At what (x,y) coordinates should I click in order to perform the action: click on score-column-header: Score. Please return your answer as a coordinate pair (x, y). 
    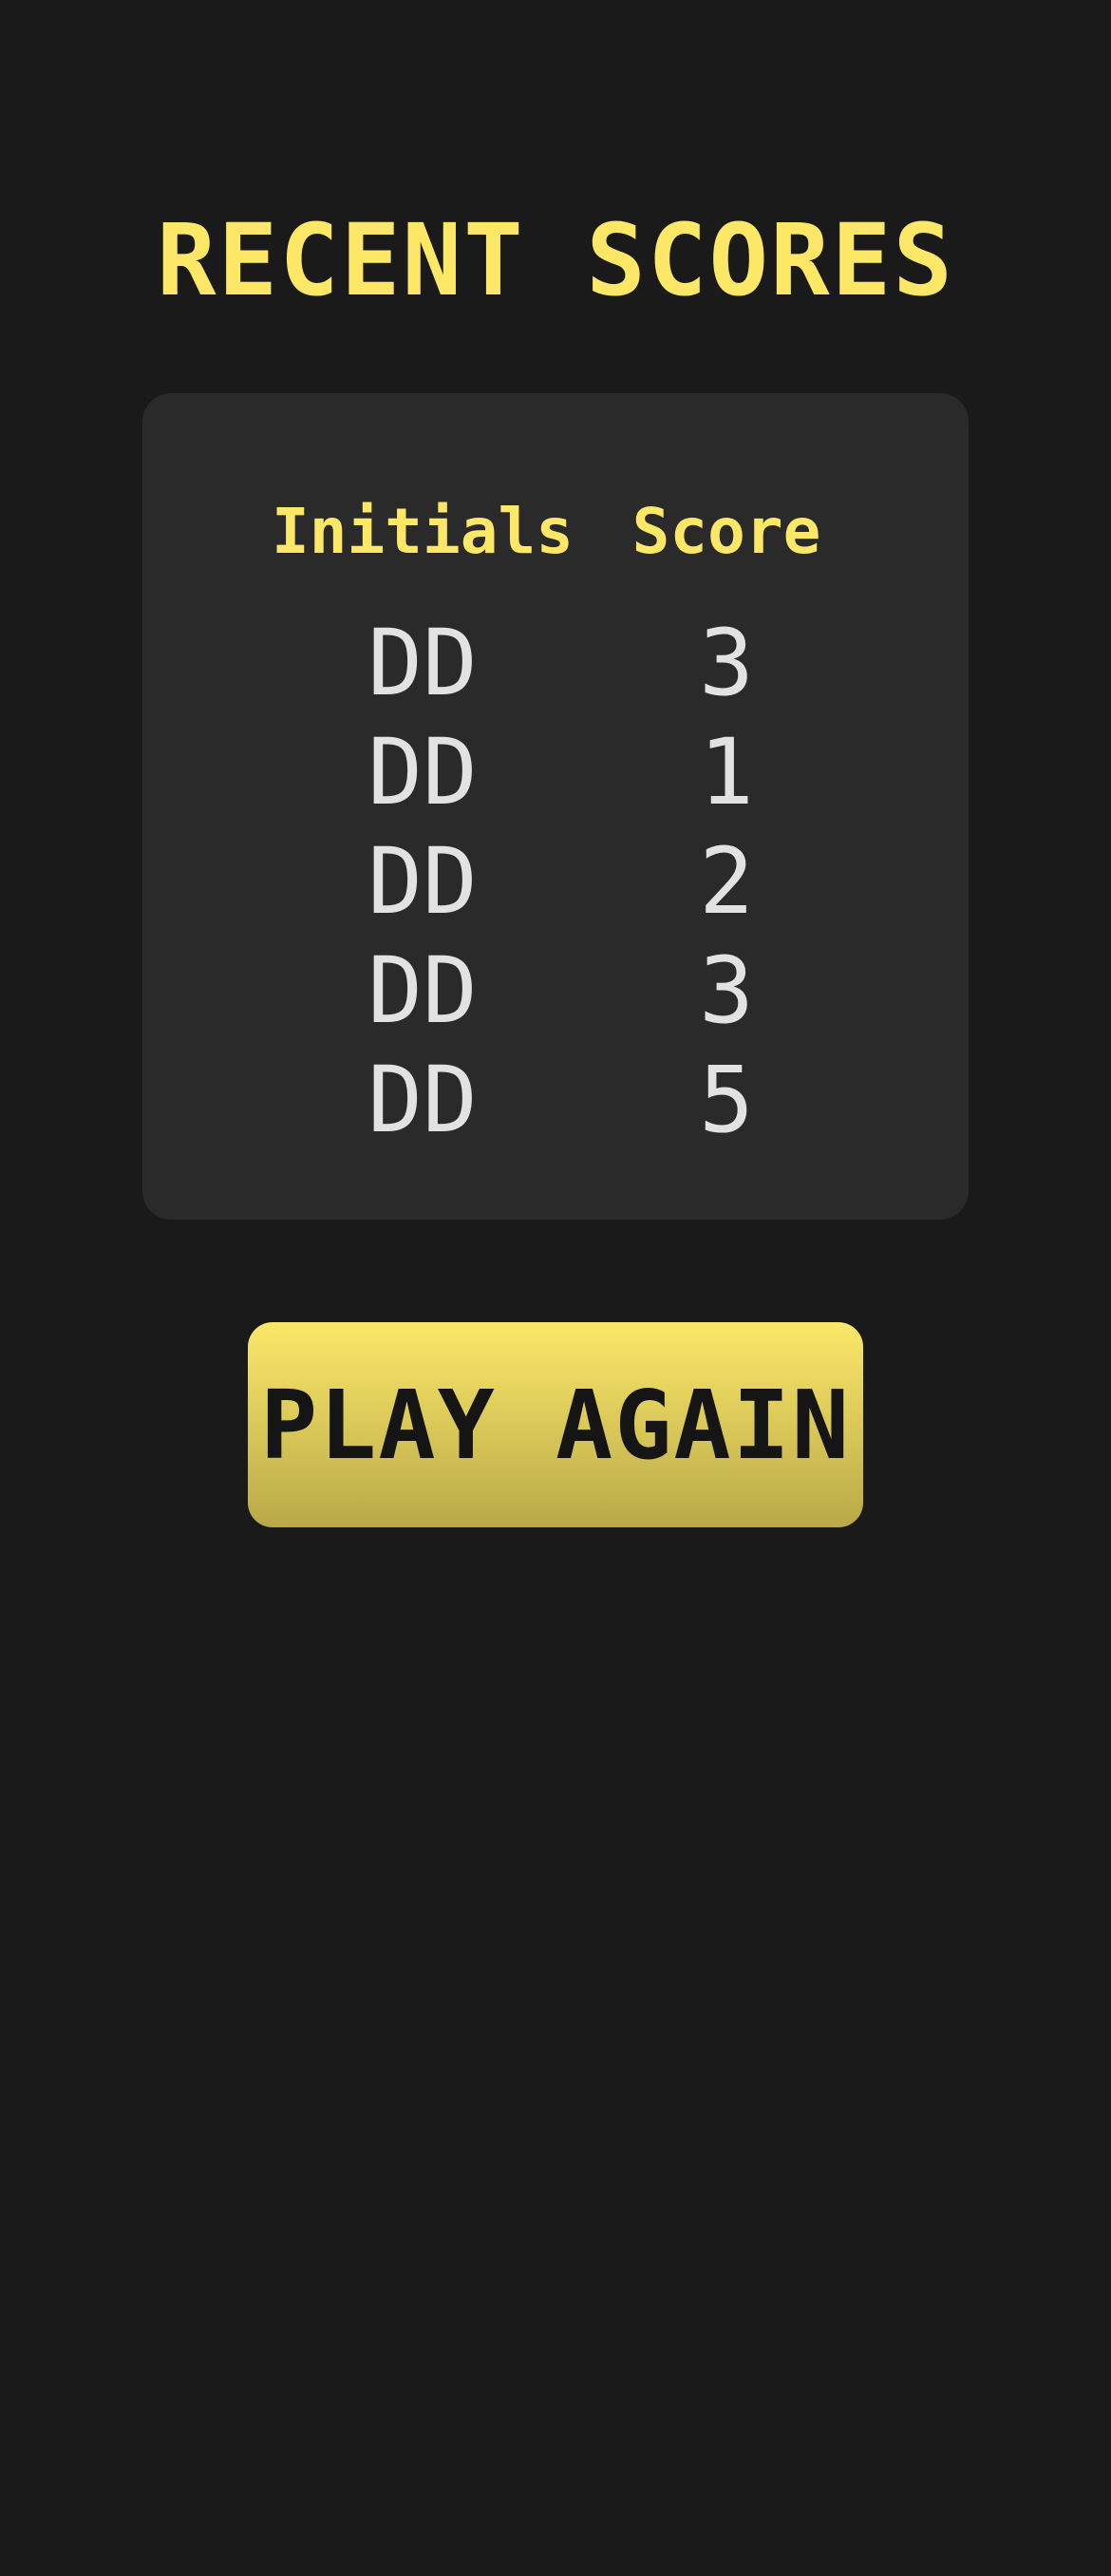
    Looking at the image, I should click on (726, 531).